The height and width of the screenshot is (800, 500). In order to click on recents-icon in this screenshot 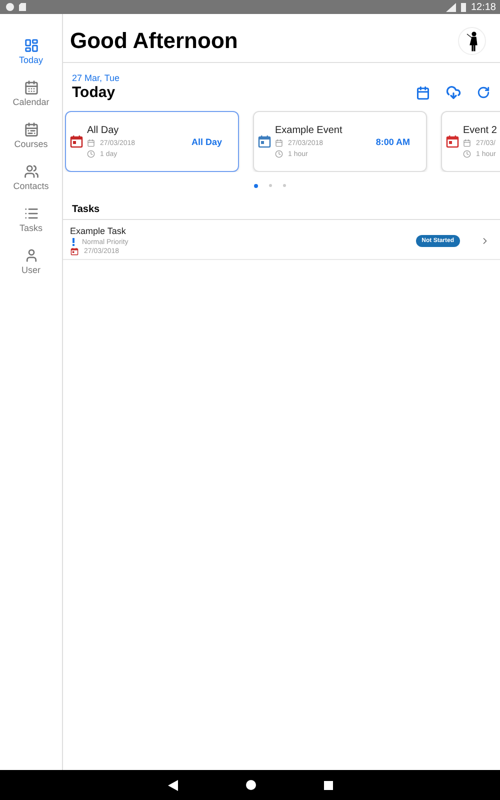, I will do `click(328, 785)`.